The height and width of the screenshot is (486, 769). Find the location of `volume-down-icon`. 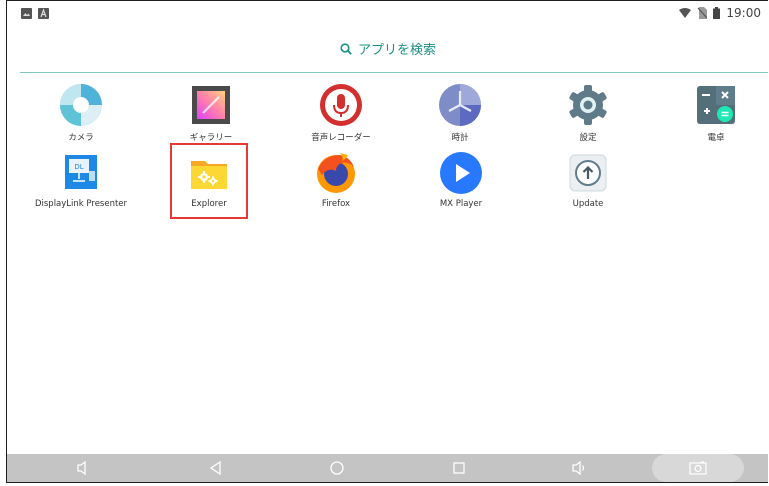

volume-down-icon is located at coordinates (81, 468).